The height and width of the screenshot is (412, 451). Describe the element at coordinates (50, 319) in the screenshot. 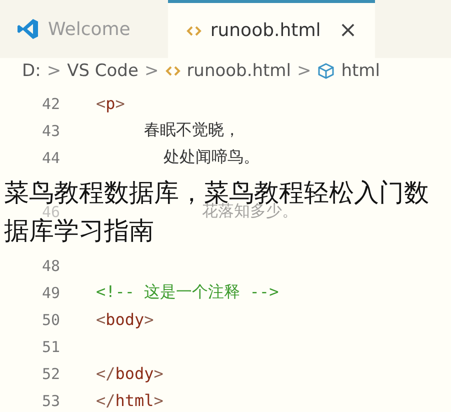

I see `line-number: 50` at that location.